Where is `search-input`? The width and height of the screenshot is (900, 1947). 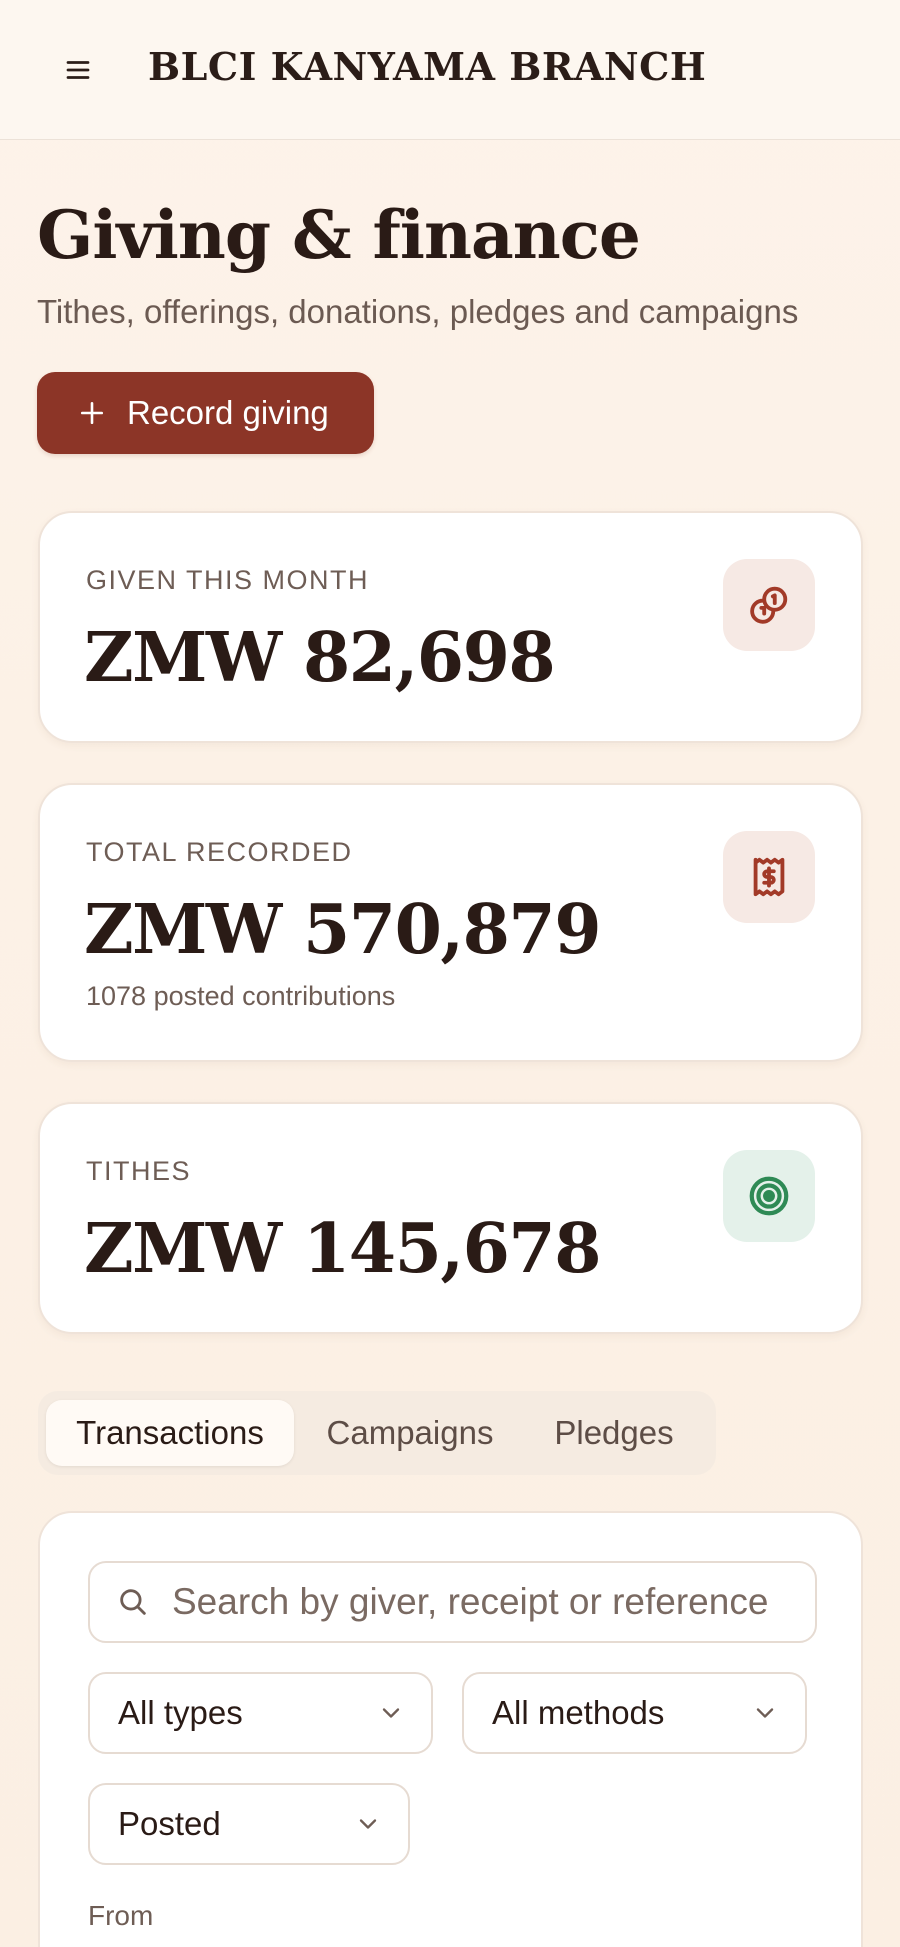 search-input is located at coordinates (482, 1602).